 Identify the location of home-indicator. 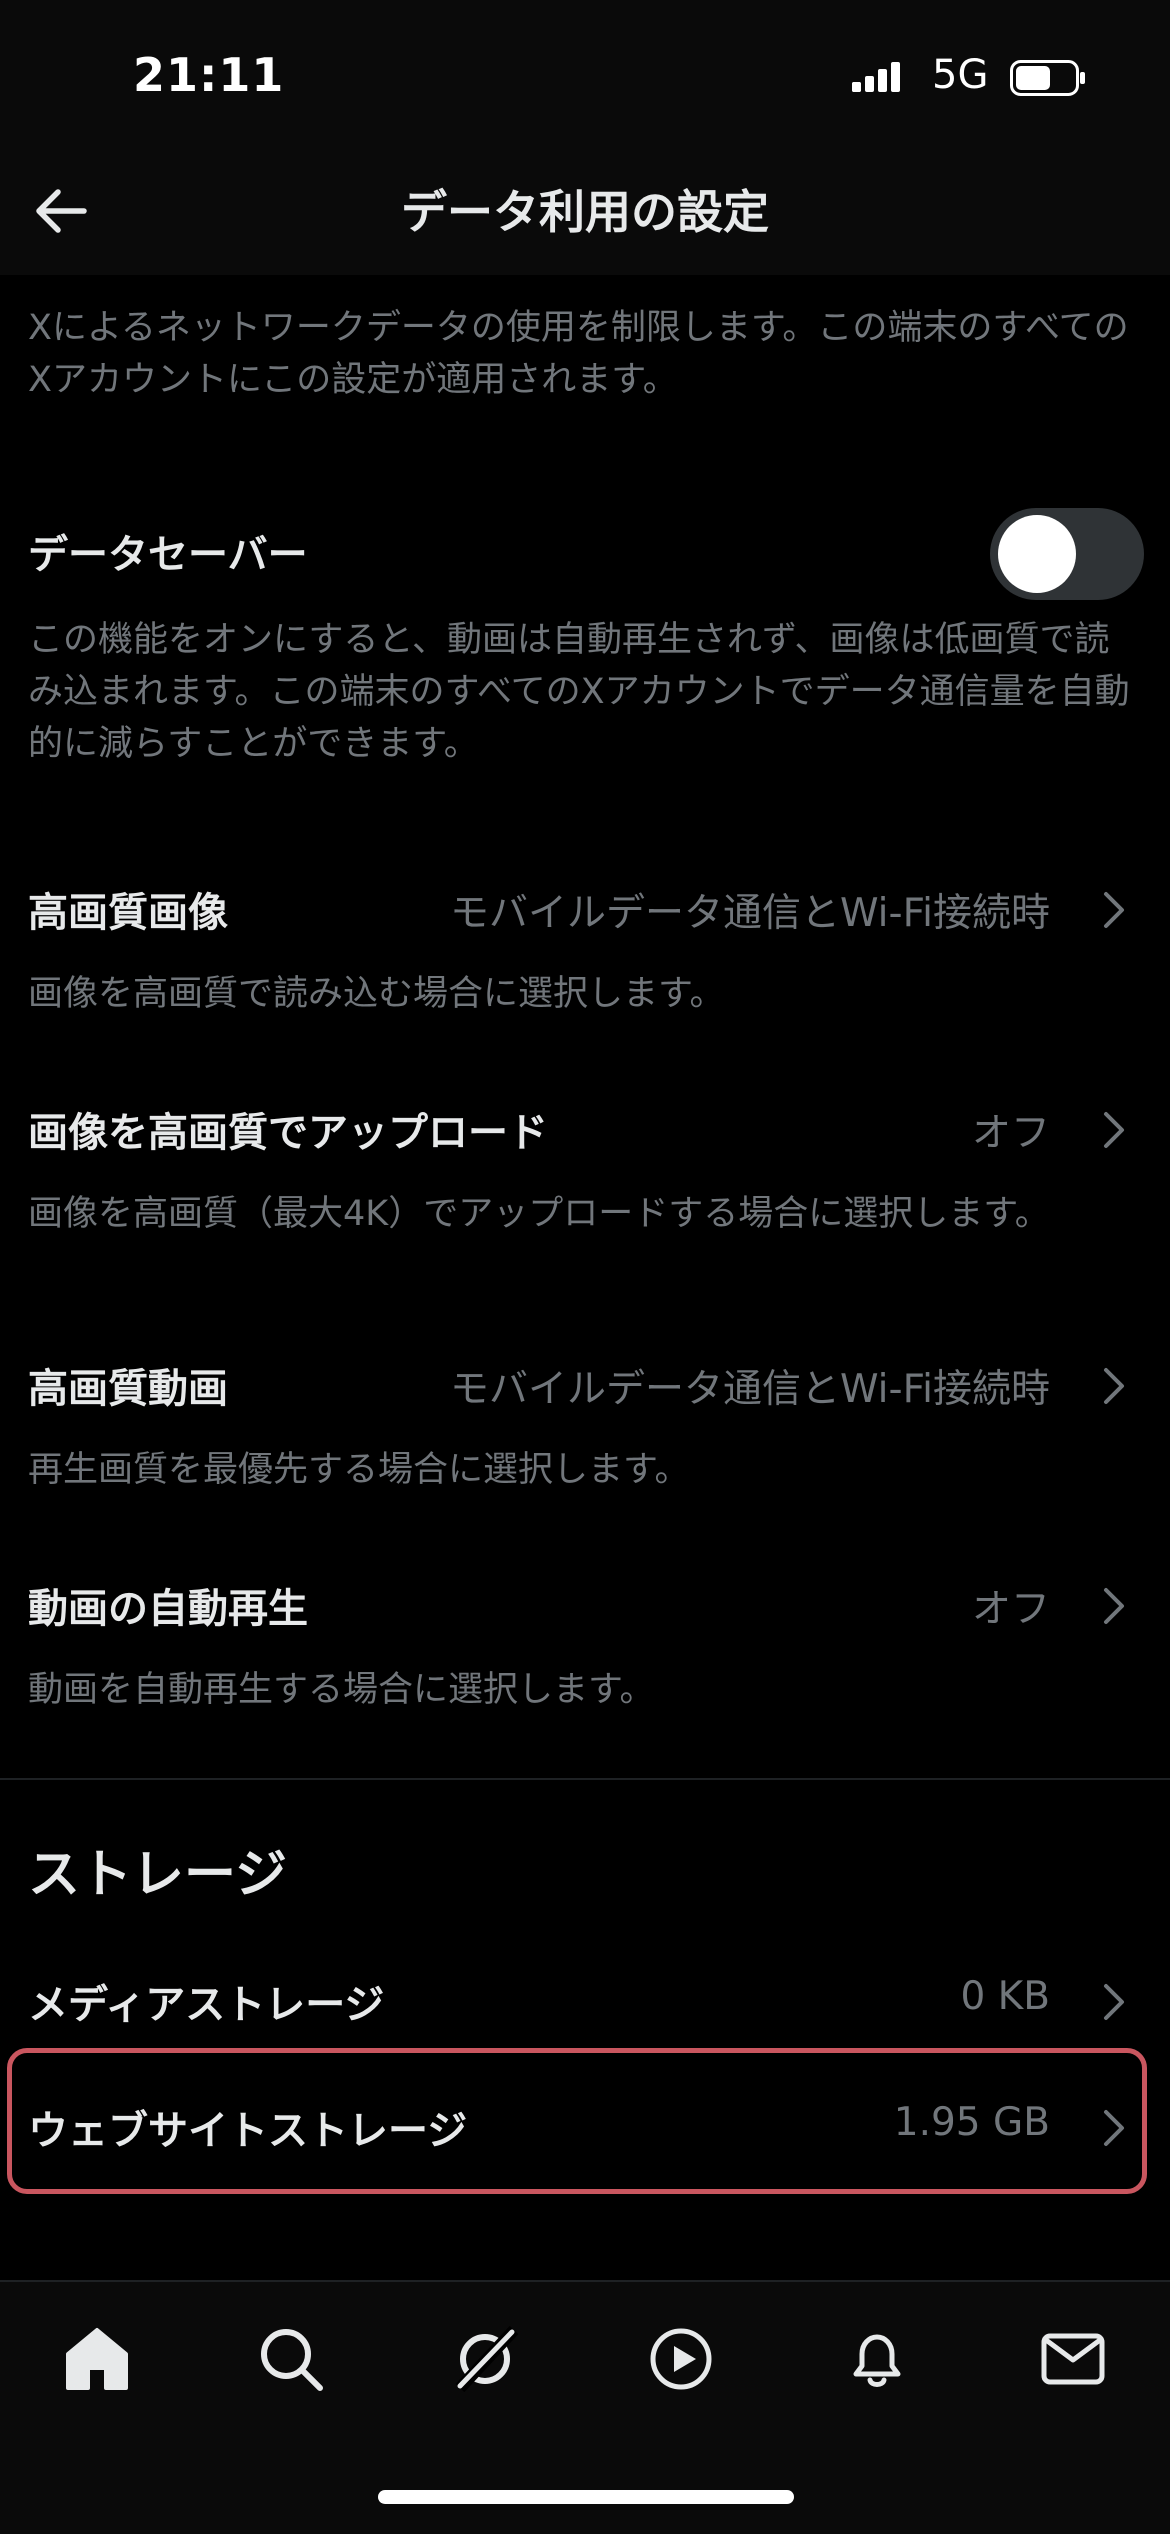
(586, 2497).